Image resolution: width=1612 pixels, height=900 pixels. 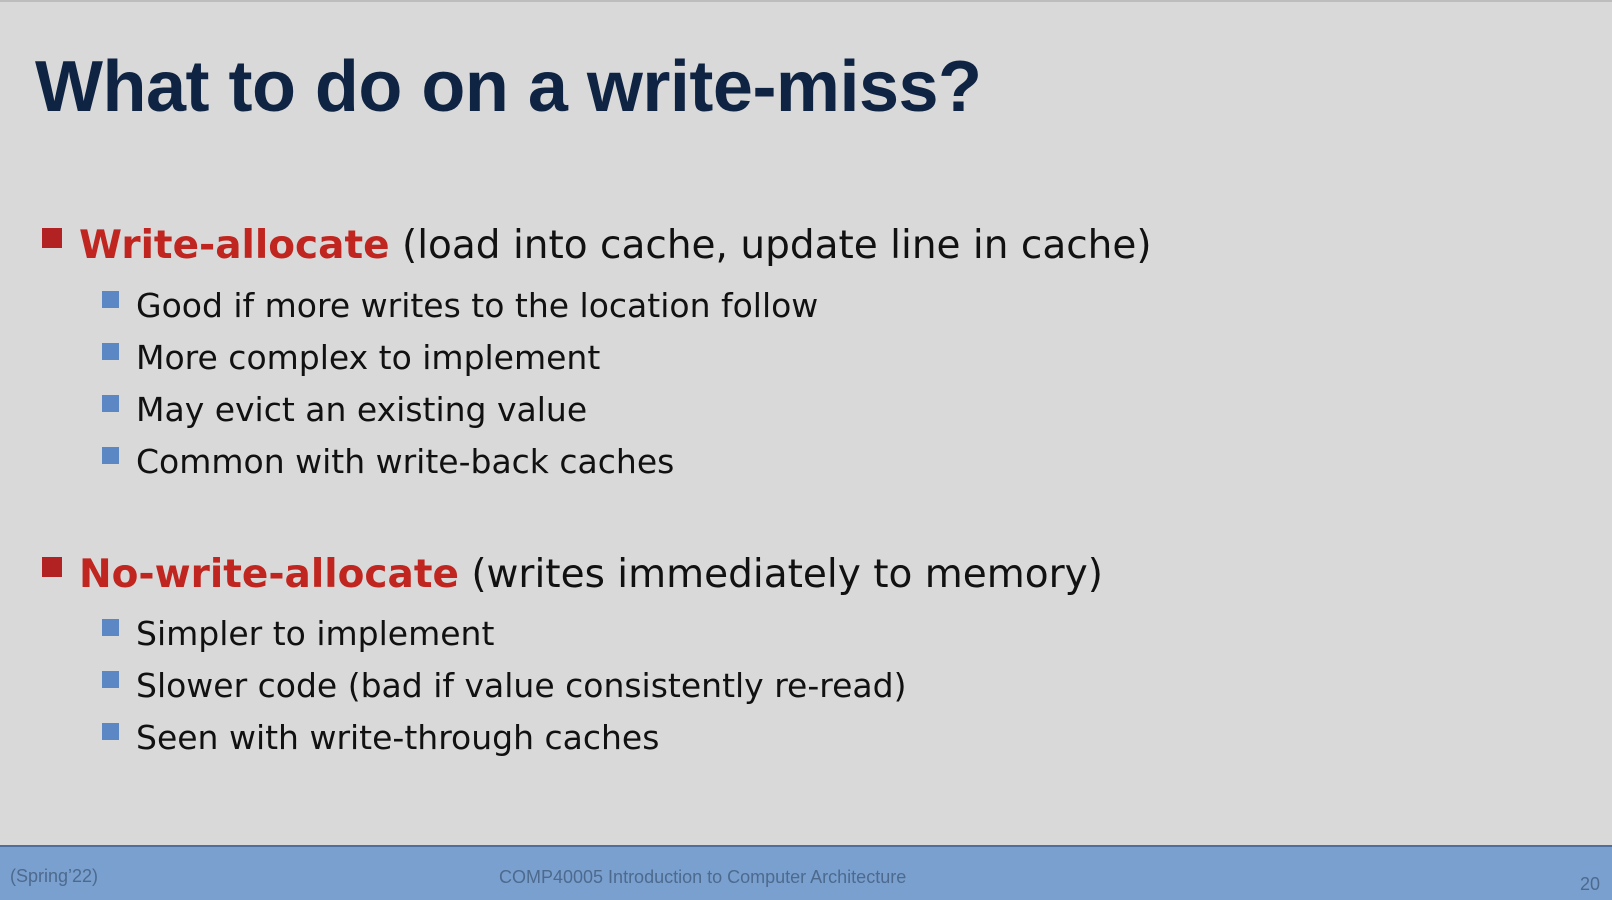 I want to click on bullet-description: (load into cache, update line in cache), so click(x=770, y=245).